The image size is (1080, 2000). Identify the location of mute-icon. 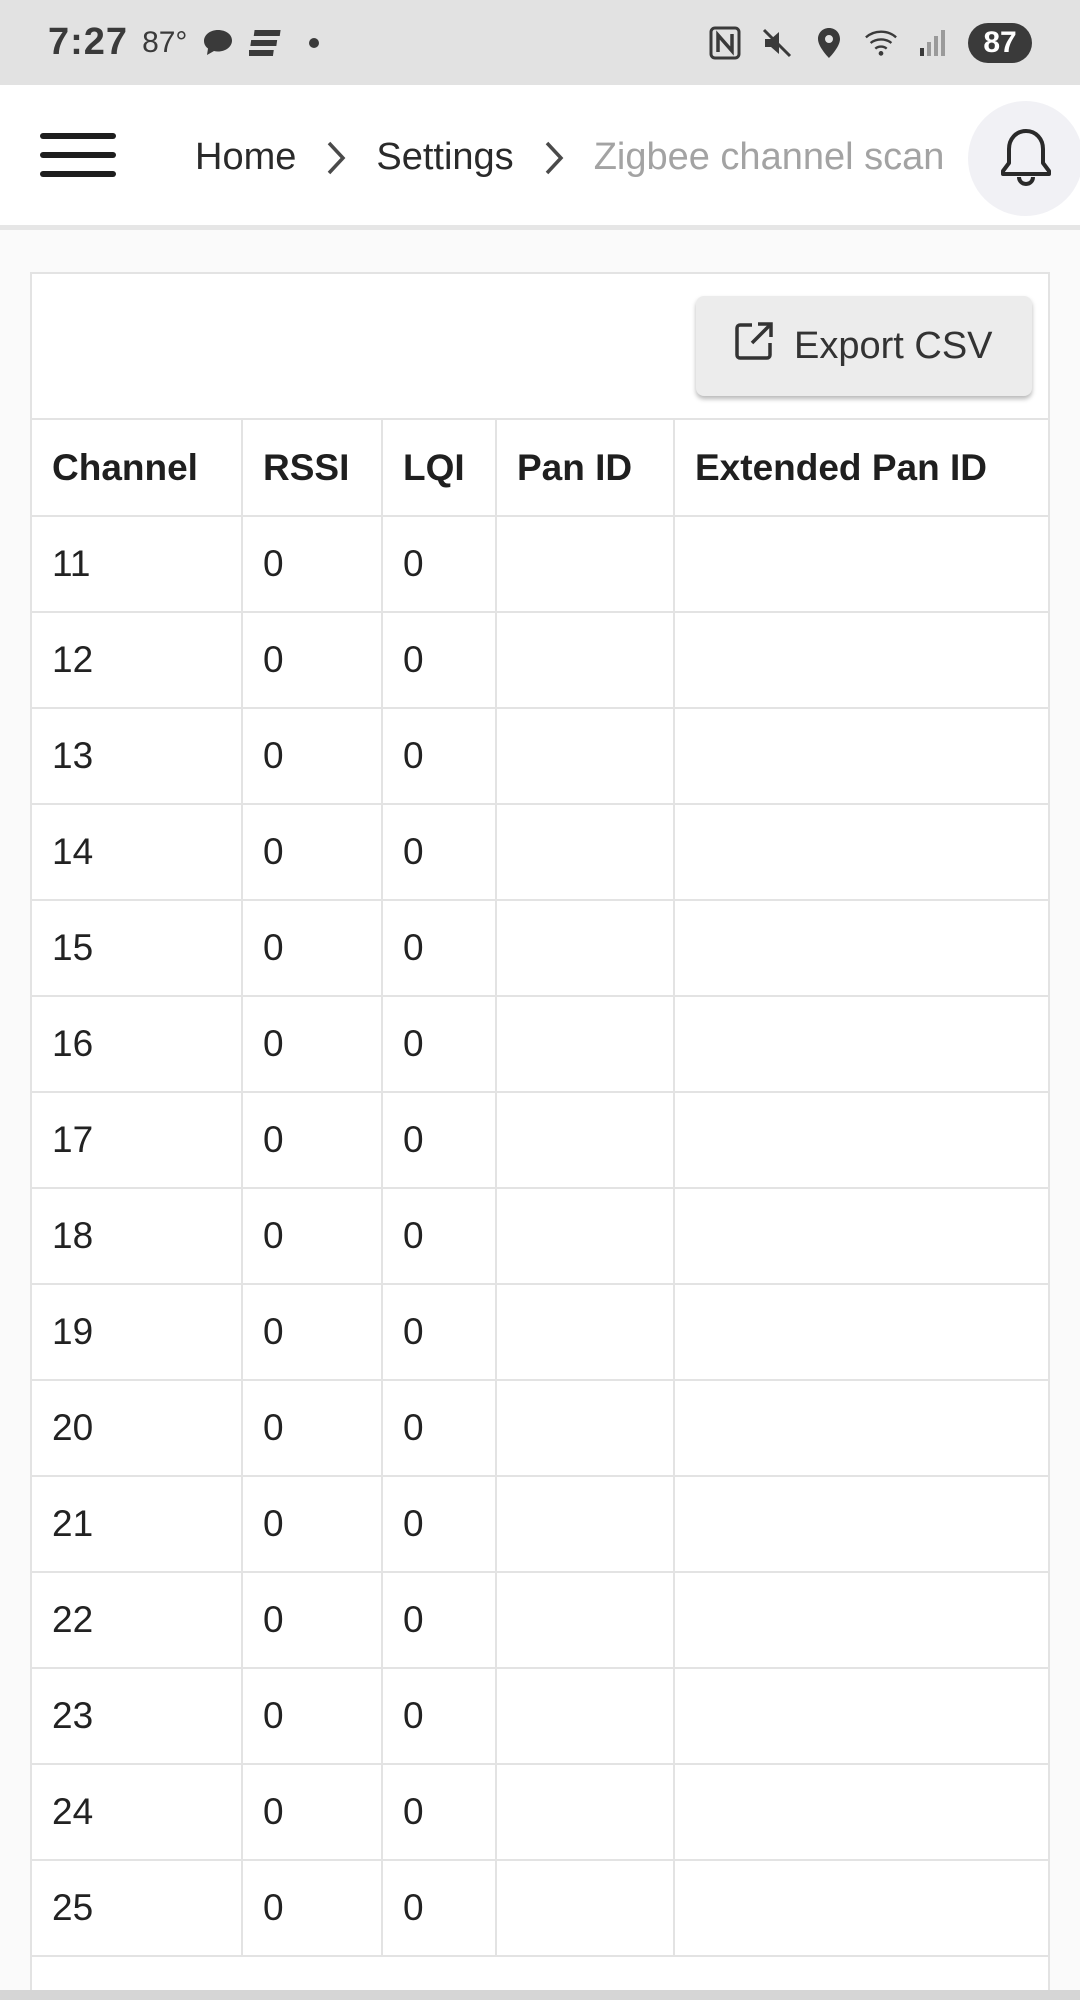
(777, 43).